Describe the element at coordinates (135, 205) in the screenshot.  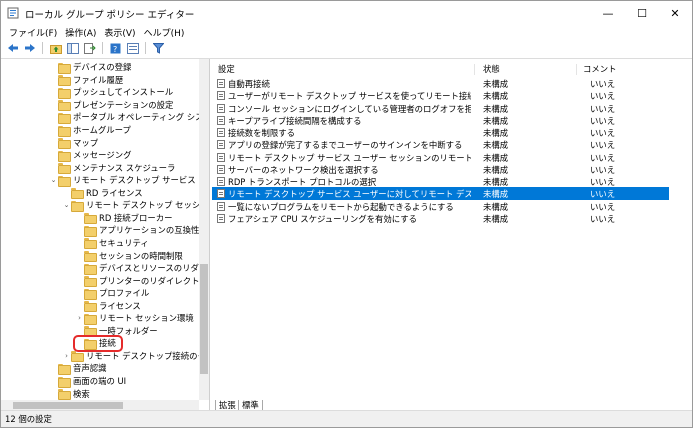
I see `tree-item: ⌄ リモート デスクトップ セッション ホス` at that location.